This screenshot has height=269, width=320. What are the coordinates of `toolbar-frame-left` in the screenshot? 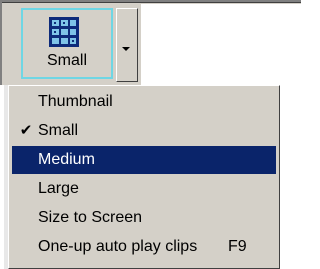 It's located at (1, 42).